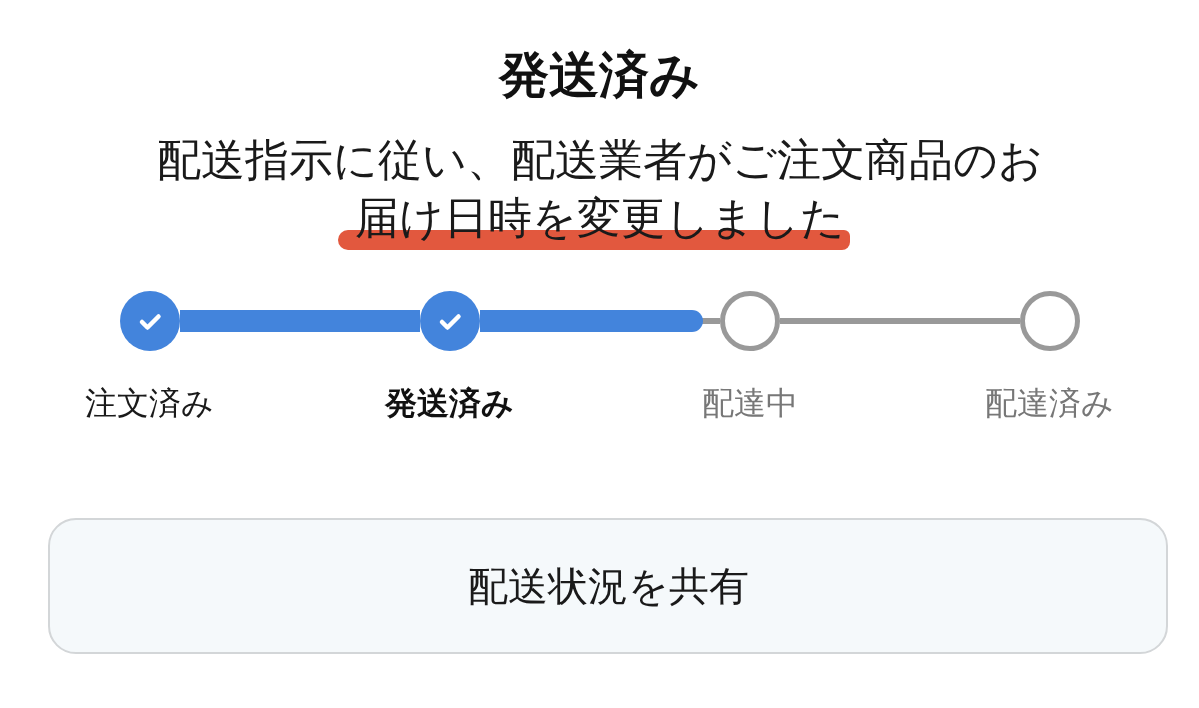  What do you see at coordinates (1049, 403) in the screenshot?
I see `step-label: 配達済み` at bounding box center [1049, 403].